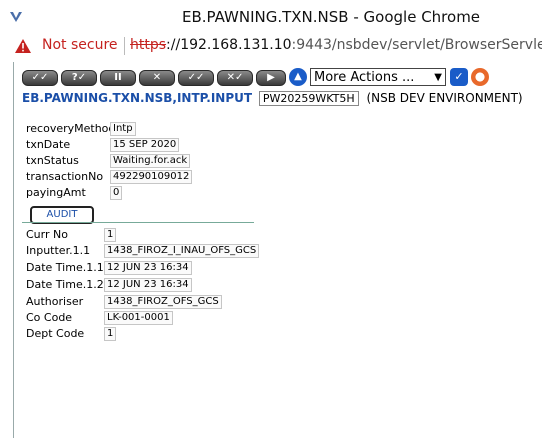 The image size is (542, 438). I want to click on field-value: 0, so click(116, 193).